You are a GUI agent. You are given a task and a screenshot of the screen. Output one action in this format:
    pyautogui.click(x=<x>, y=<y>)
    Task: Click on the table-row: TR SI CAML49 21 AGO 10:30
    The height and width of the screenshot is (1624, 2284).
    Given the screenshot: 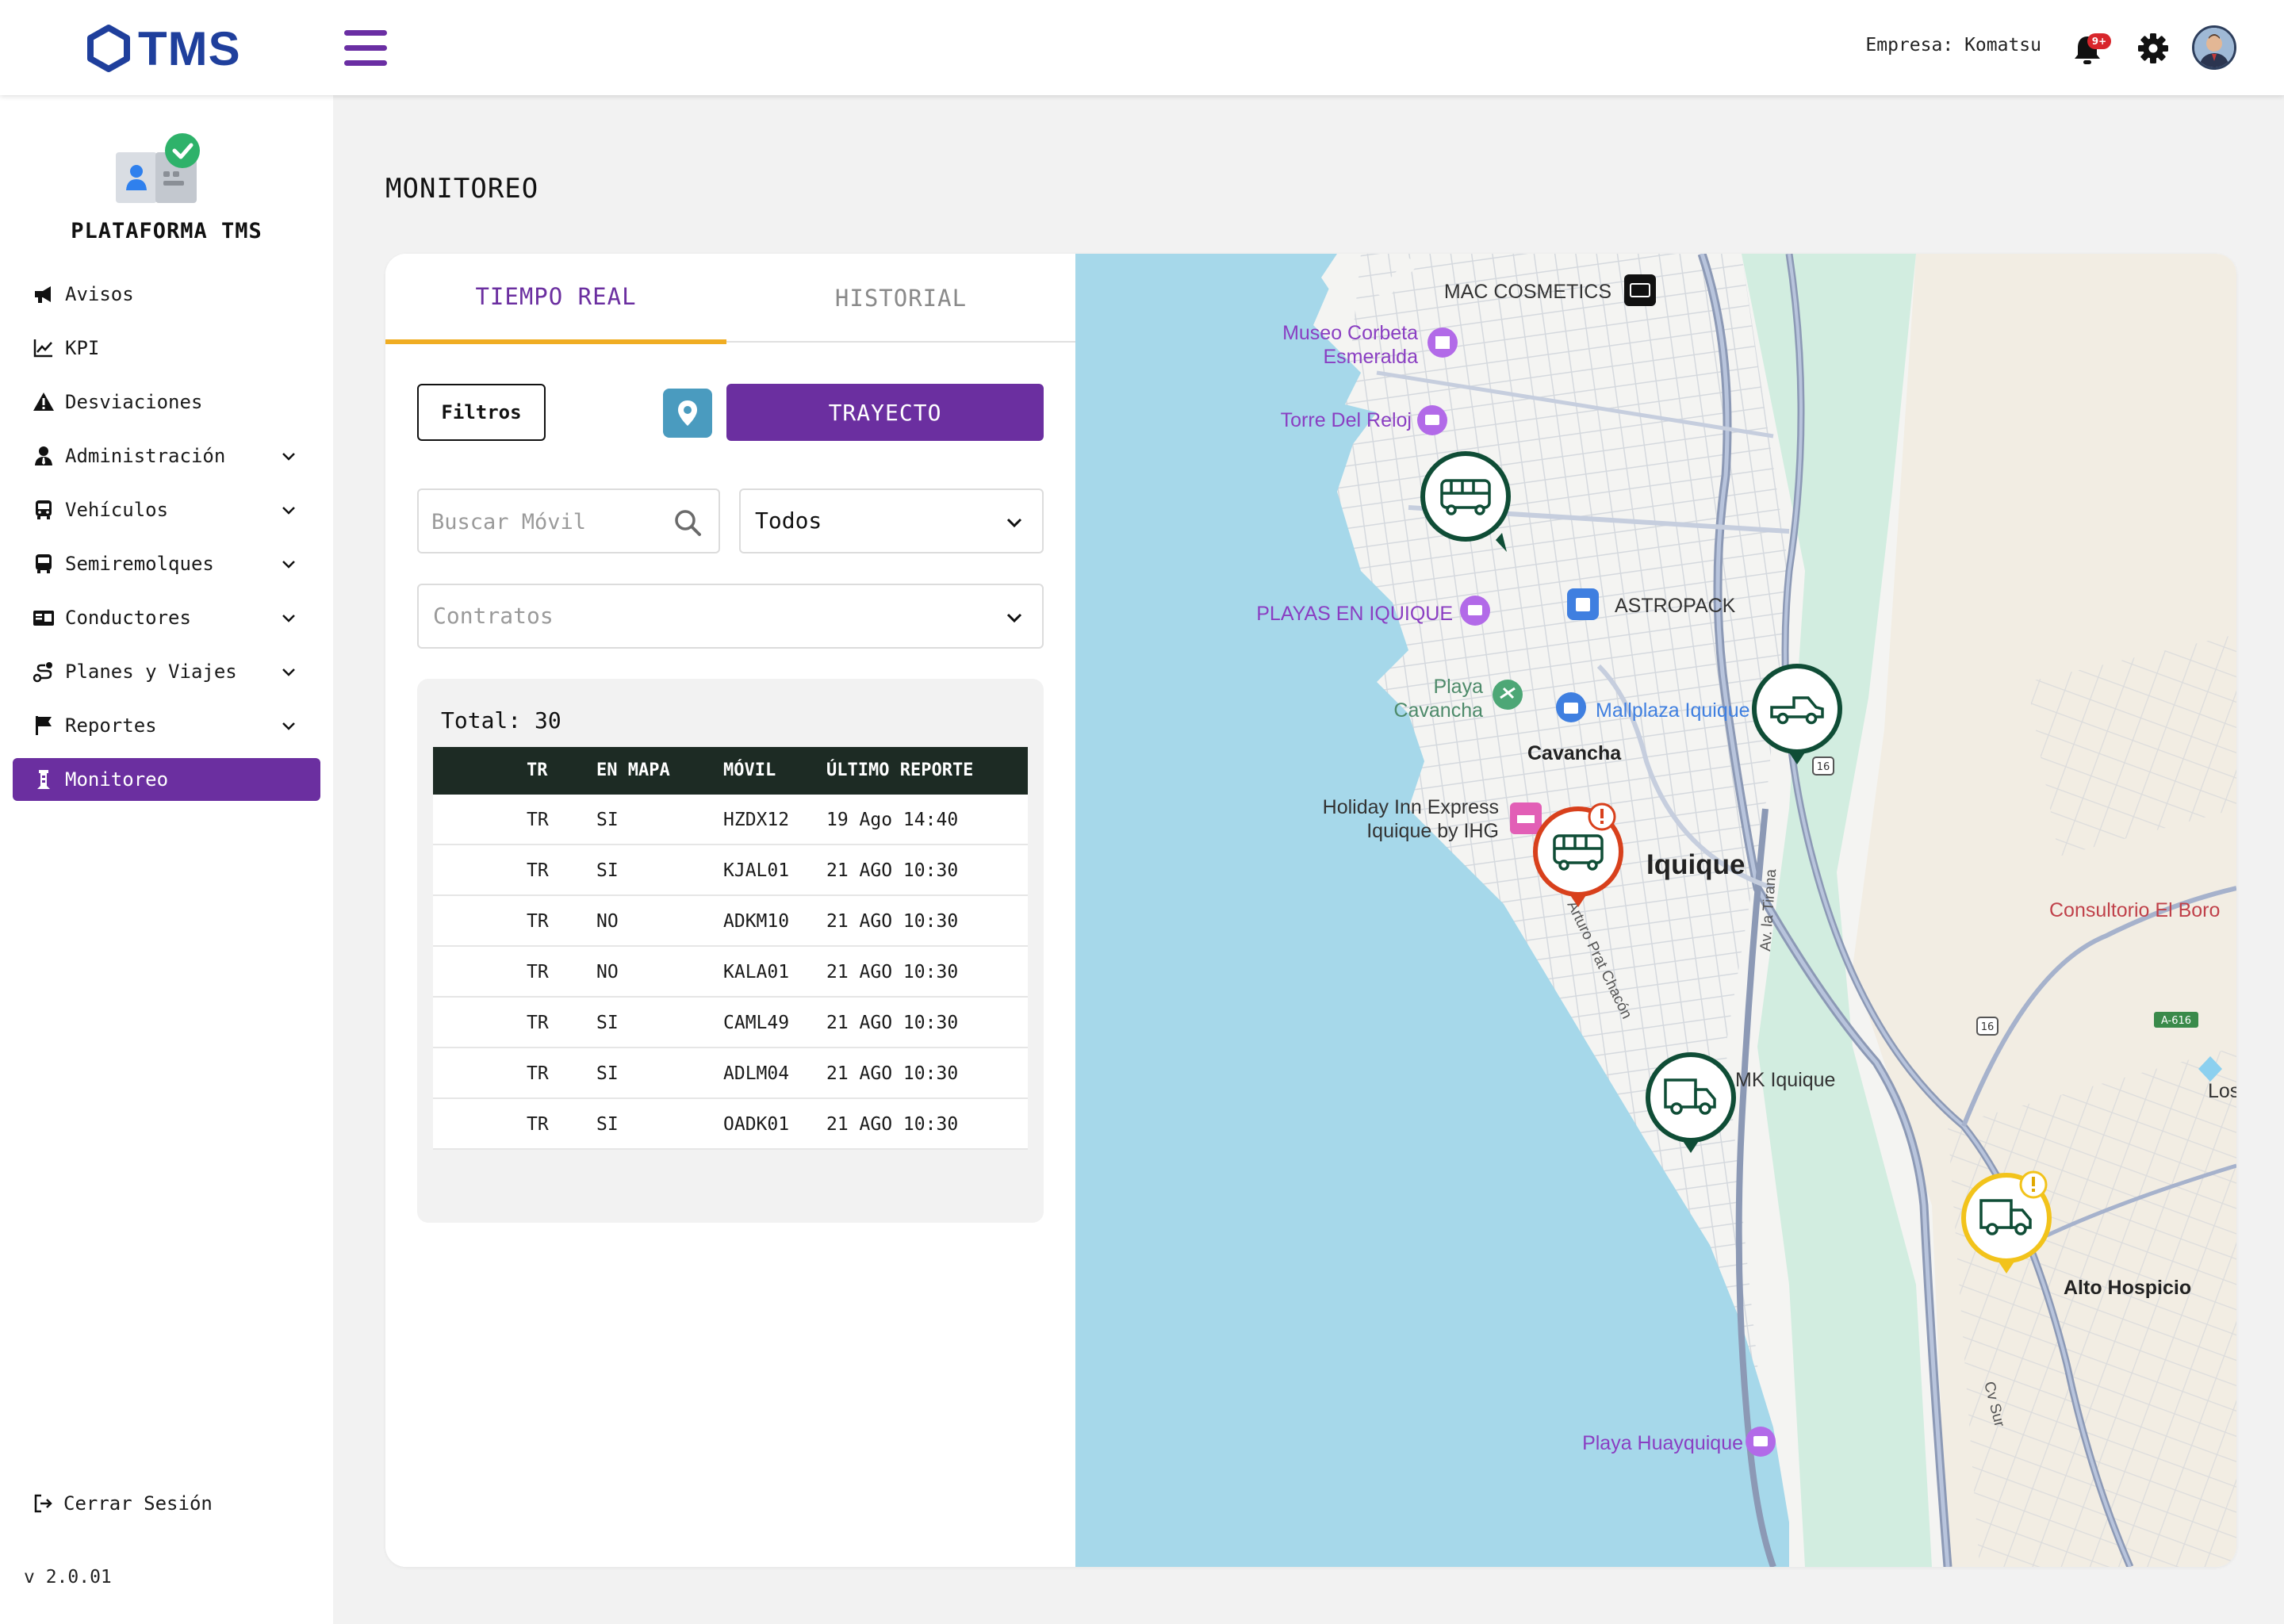 What is the action you would take?
    pyautogui.click(x=730, y=1023)
    